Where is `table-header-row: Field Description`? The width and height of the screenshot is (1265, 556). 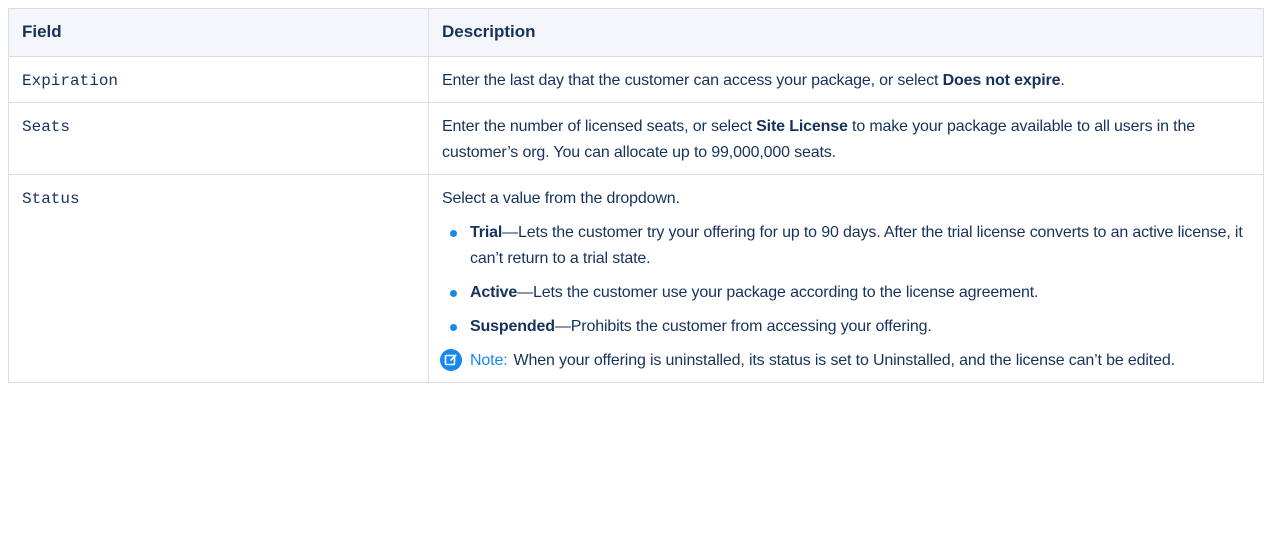
table-header-row: Field Description is located at coordinates (636, 32).